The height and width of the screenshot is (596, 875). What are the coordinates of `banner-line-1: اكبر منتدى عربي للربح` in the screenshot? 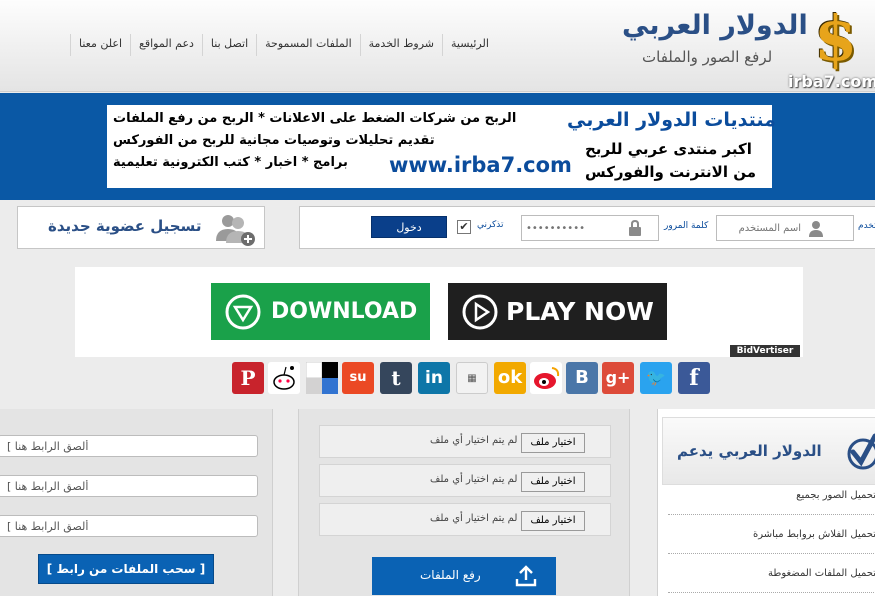 It's located at (668, 149).